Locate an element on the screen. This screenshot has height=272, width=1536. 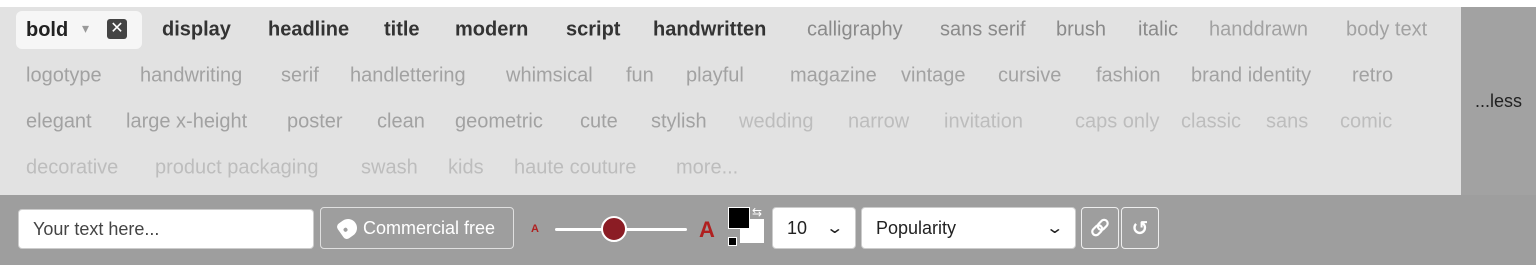
tag-retro: retro is located at coordinates (1372, 76).